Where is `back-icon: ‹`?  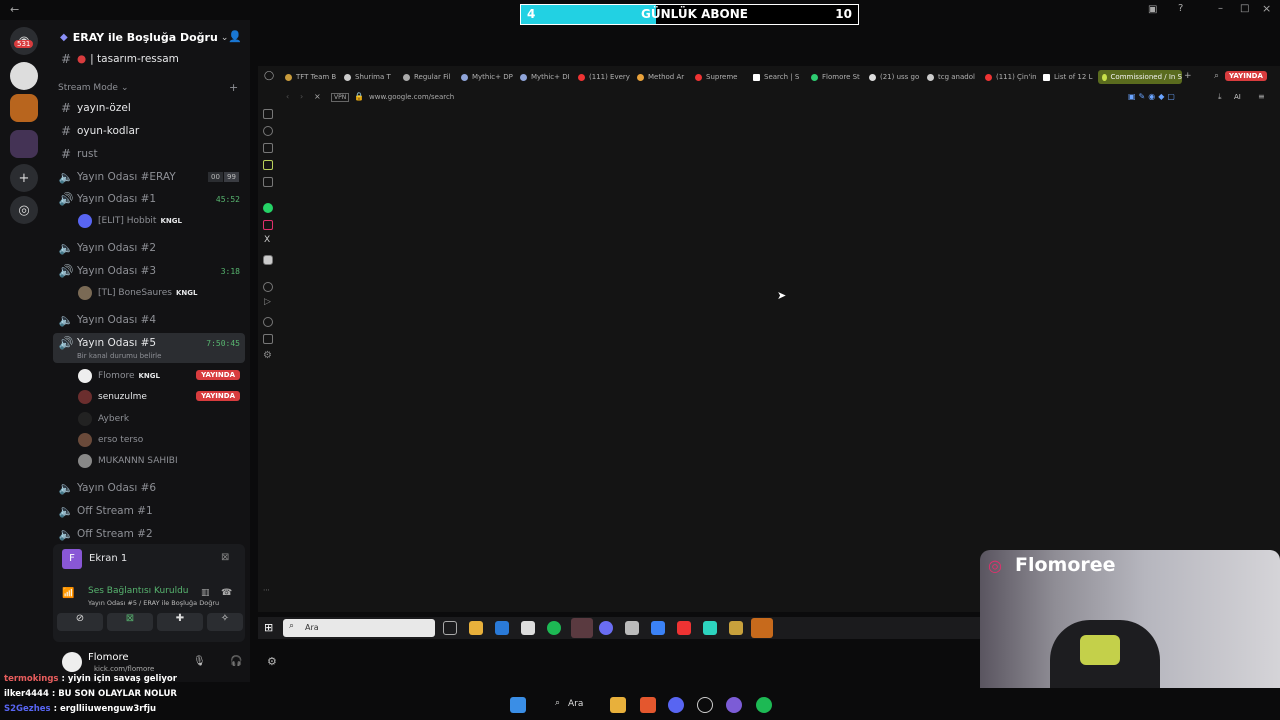
back-icon: ‹ is located at coordinates (287, 96).